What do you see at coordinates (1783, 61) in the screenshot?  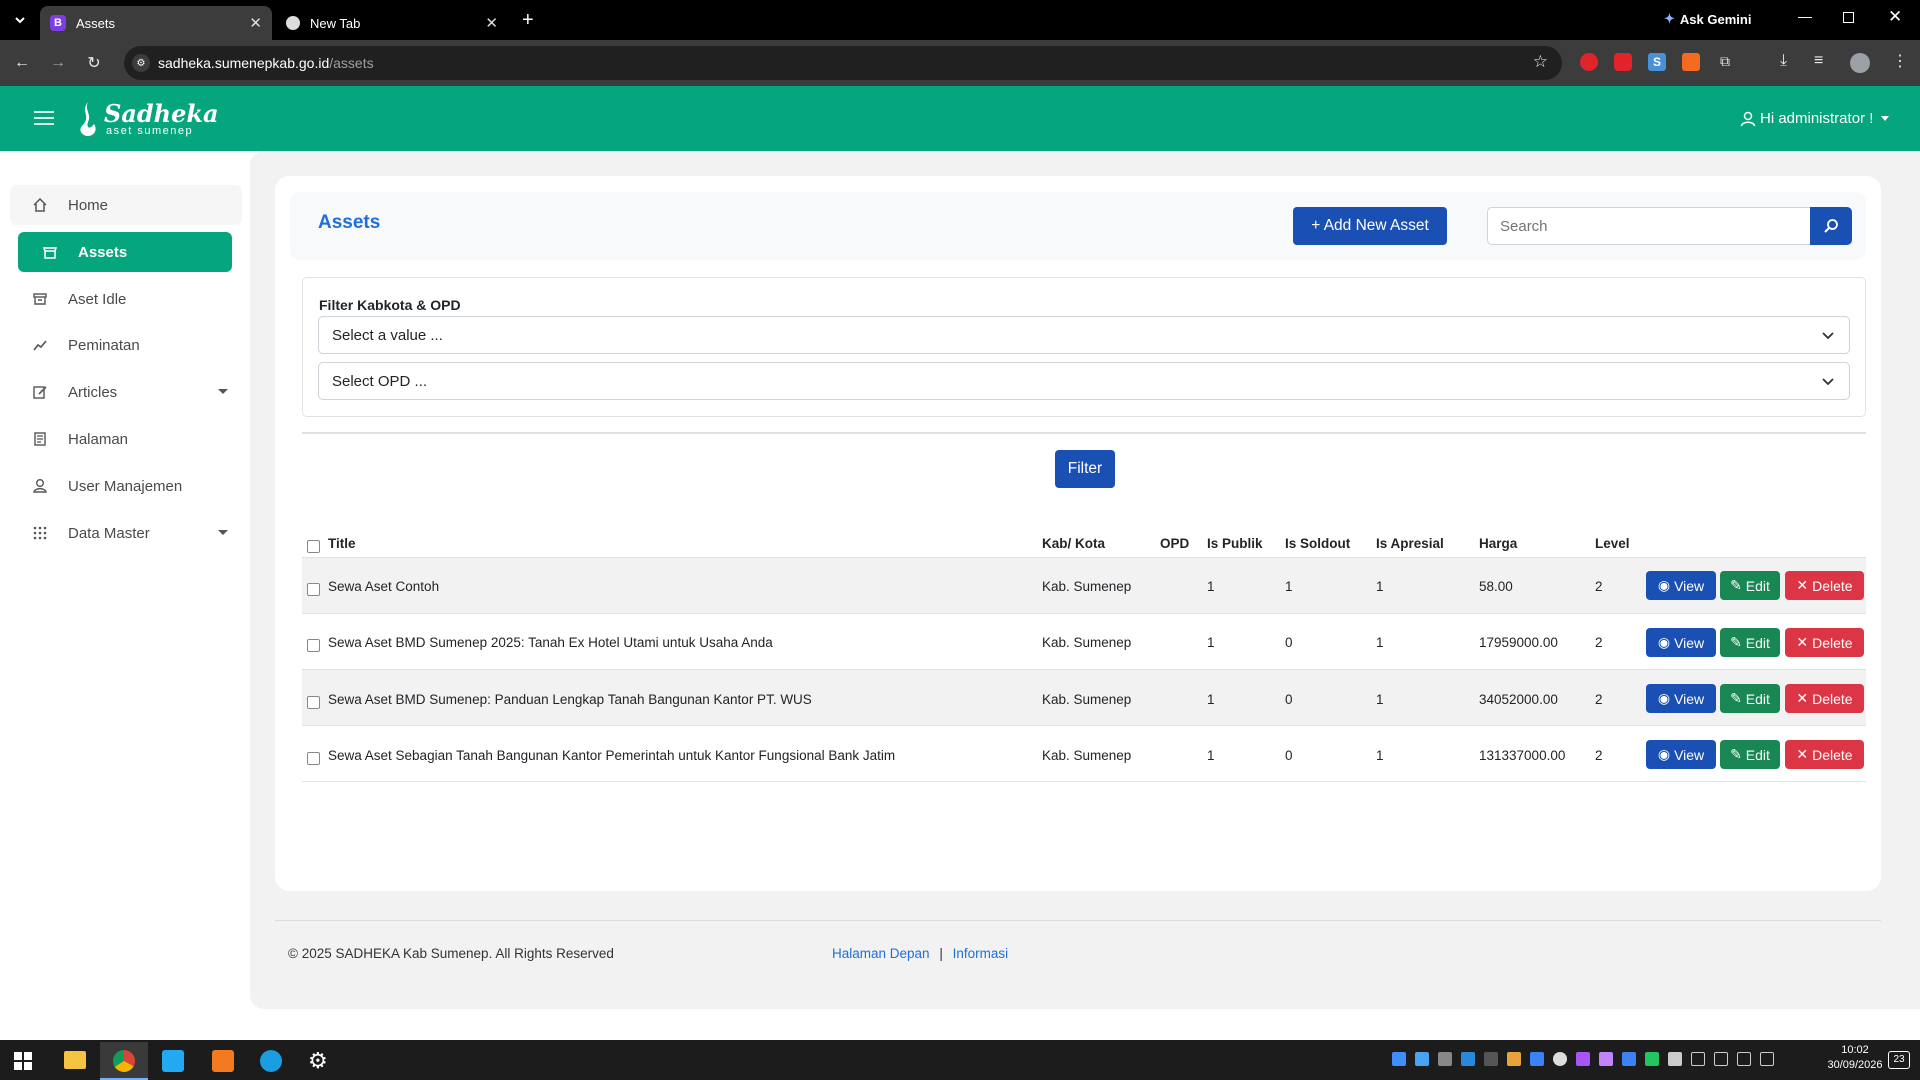 I see `download-icon: ⤓` at bounding box center [1783, 61].